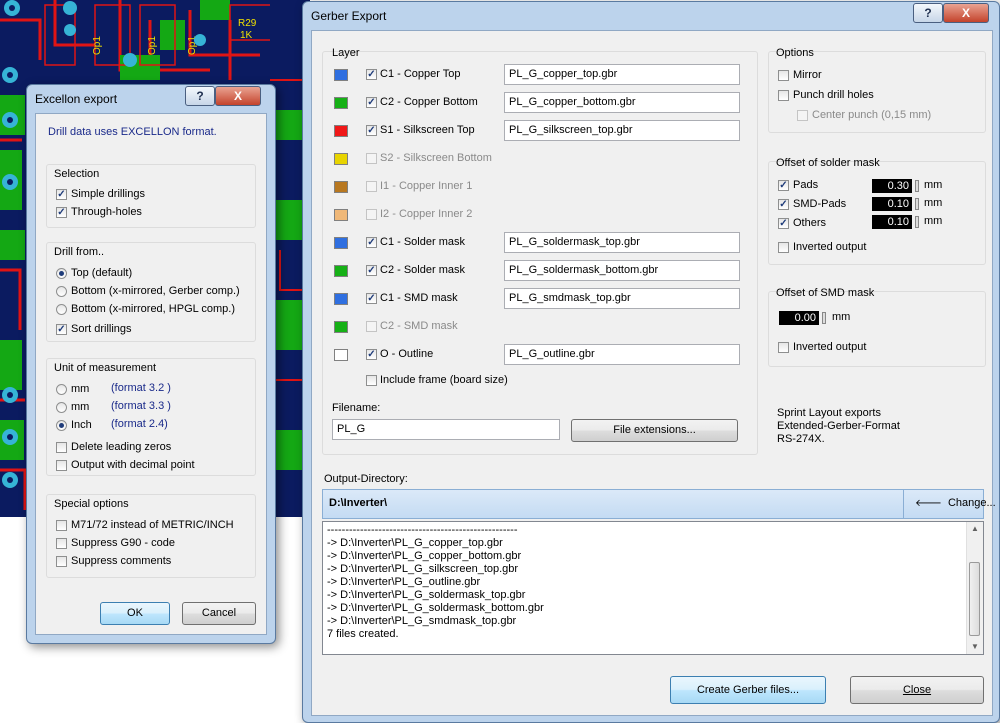 The height and width of the screenshot is (723, 1000). I want to click on smd-offset-value: 0.00, so click(799, 318).